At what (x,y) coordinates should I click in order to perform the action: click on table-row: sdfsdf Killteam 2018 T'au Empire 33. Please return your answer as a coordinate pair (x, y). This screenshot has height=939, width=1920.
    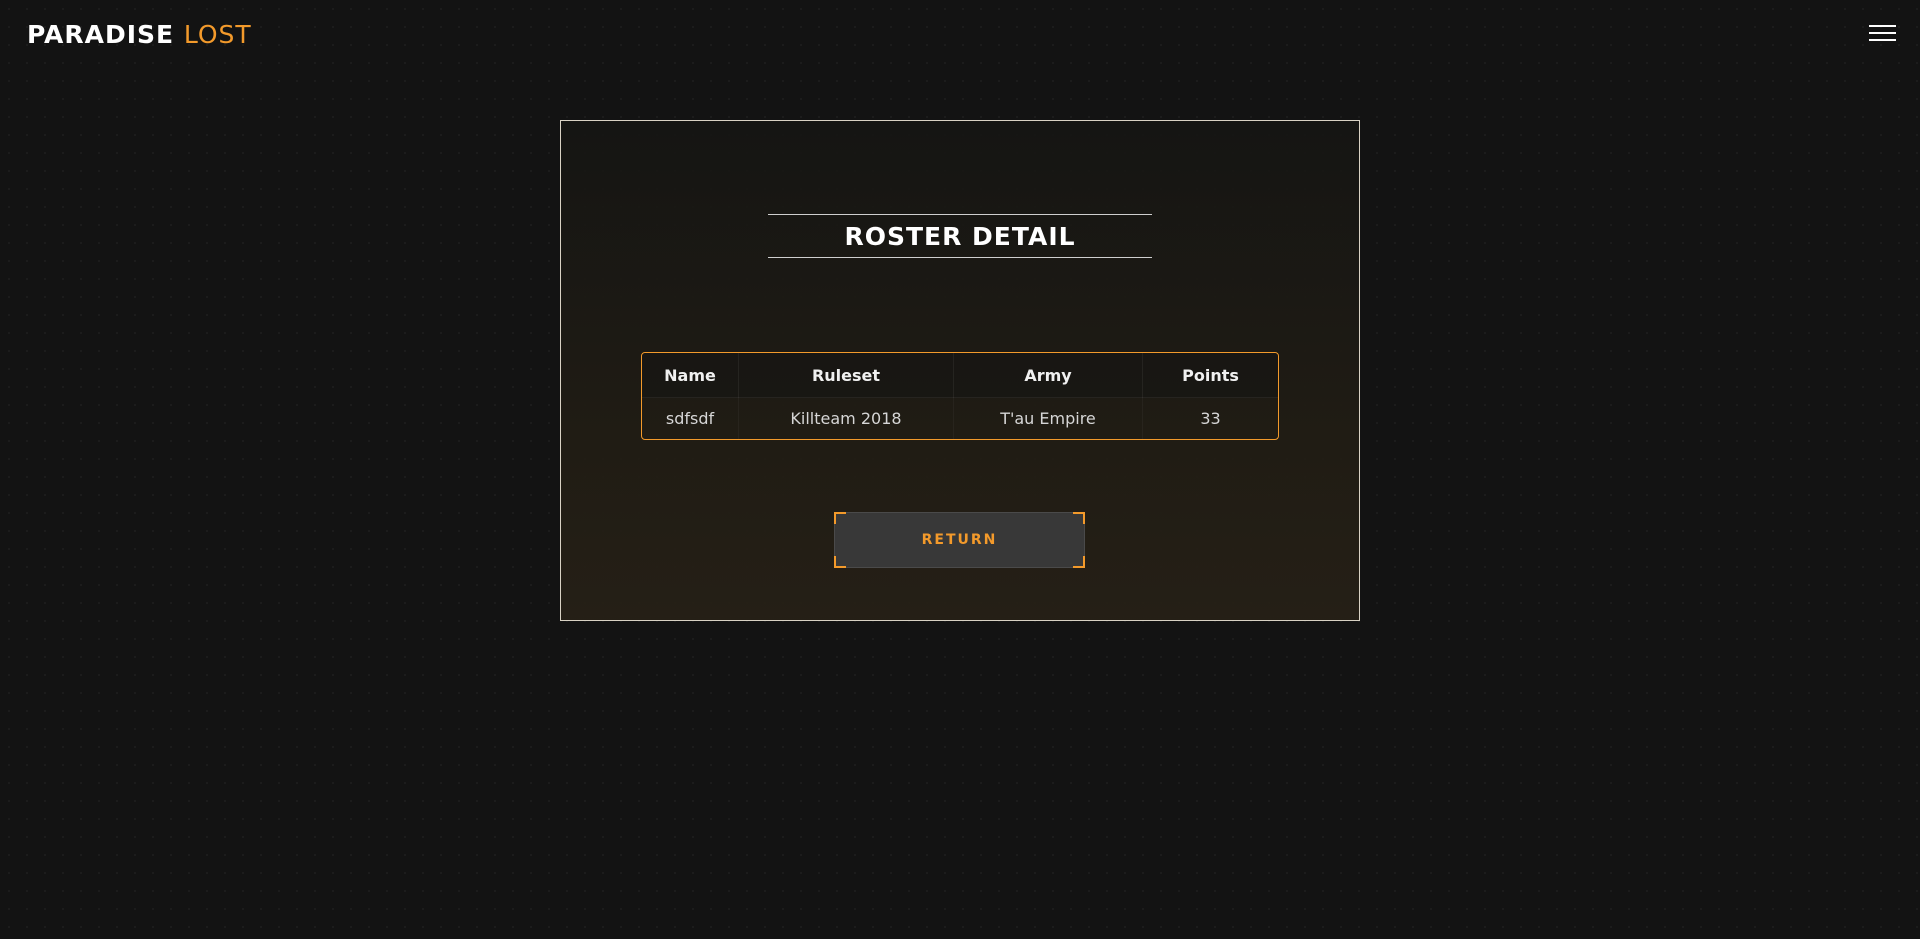
    Looking at the image, I should click on (960, 418).